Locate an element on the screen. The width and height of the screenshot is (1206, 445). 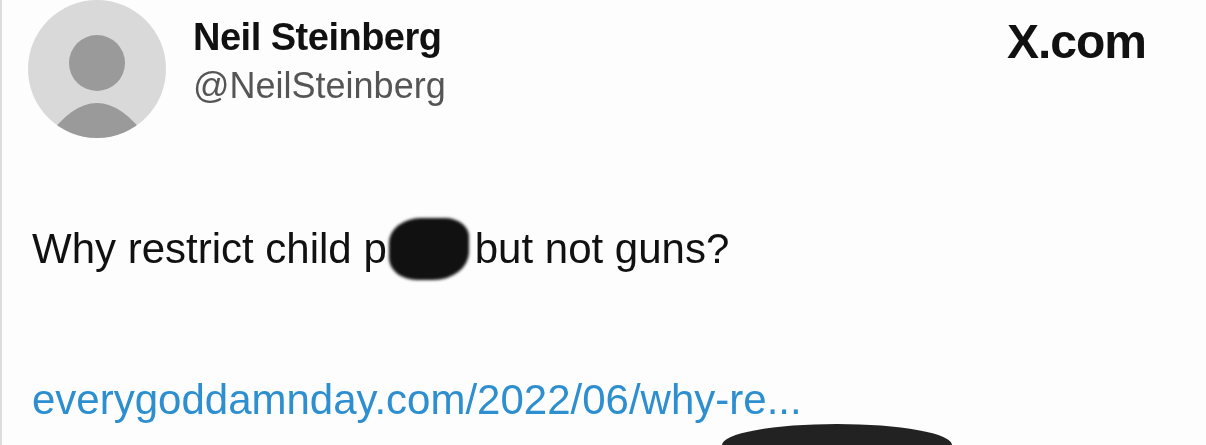
author-name: Neil Steinberg is located at coordinates (318, 37).